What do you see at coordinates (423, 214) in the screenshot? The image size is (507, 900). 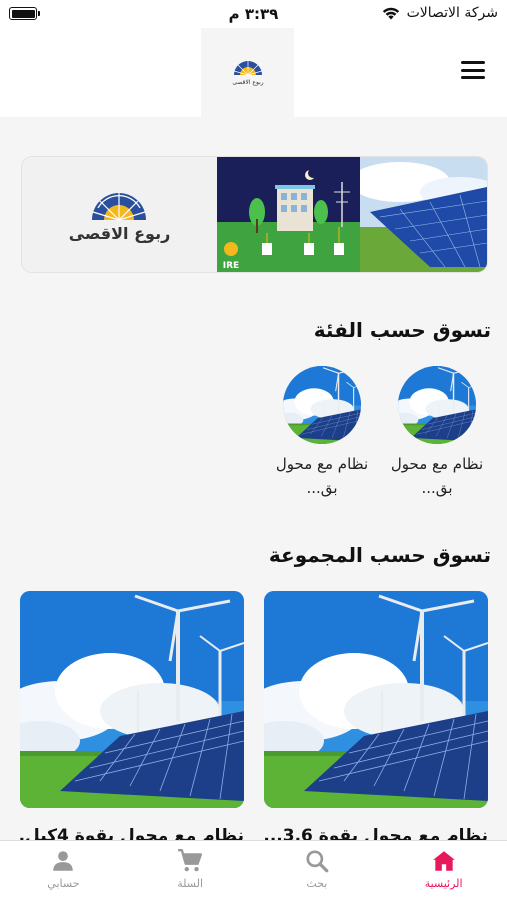 I see `banner-solar-photo` at bounding box center [423, 214].